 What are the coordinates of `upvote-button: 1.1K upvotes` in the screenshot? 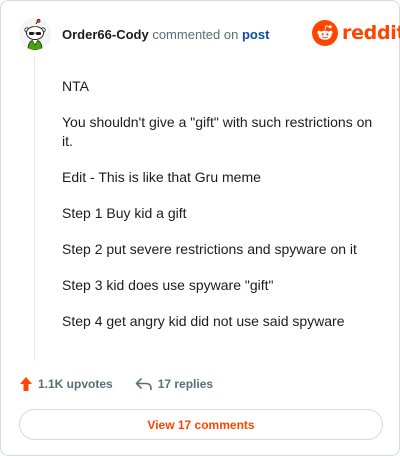 It's located at (66, 384).